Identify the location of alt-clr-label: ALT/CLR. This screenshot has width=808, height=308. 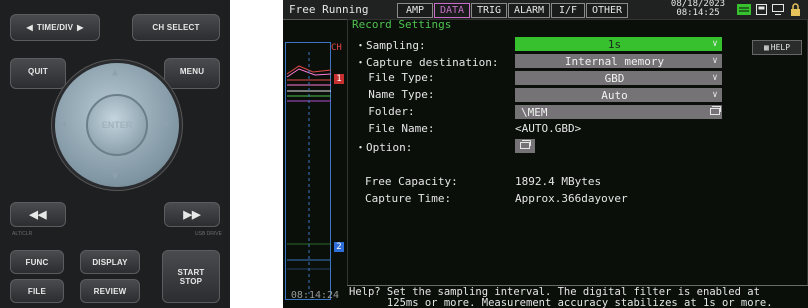
(22, 234).